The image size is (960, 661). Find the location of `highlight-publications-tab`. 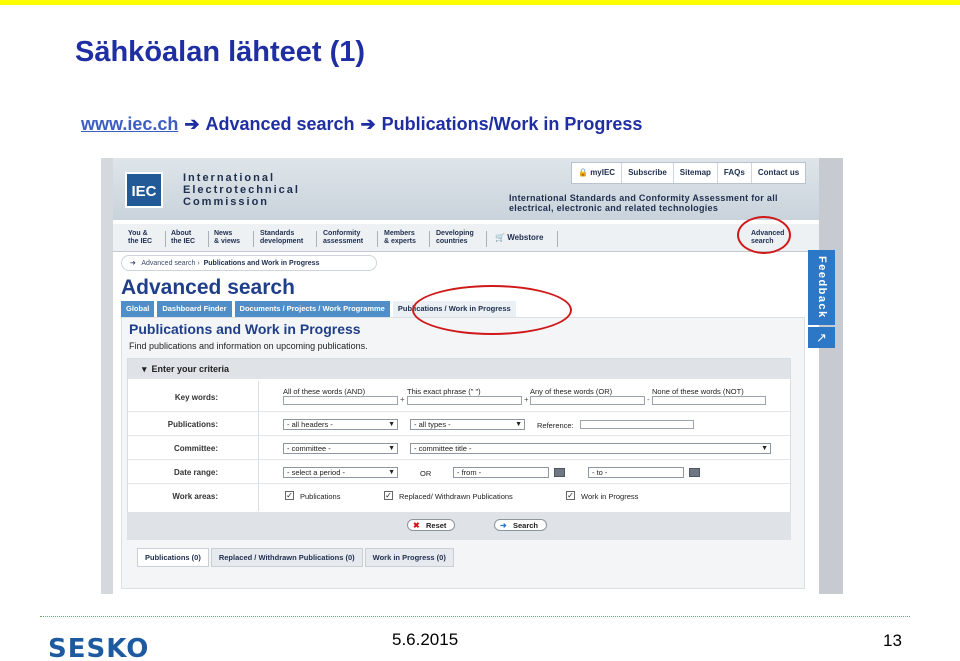

highlight-publications-tab is located at coordinates (492, 310).